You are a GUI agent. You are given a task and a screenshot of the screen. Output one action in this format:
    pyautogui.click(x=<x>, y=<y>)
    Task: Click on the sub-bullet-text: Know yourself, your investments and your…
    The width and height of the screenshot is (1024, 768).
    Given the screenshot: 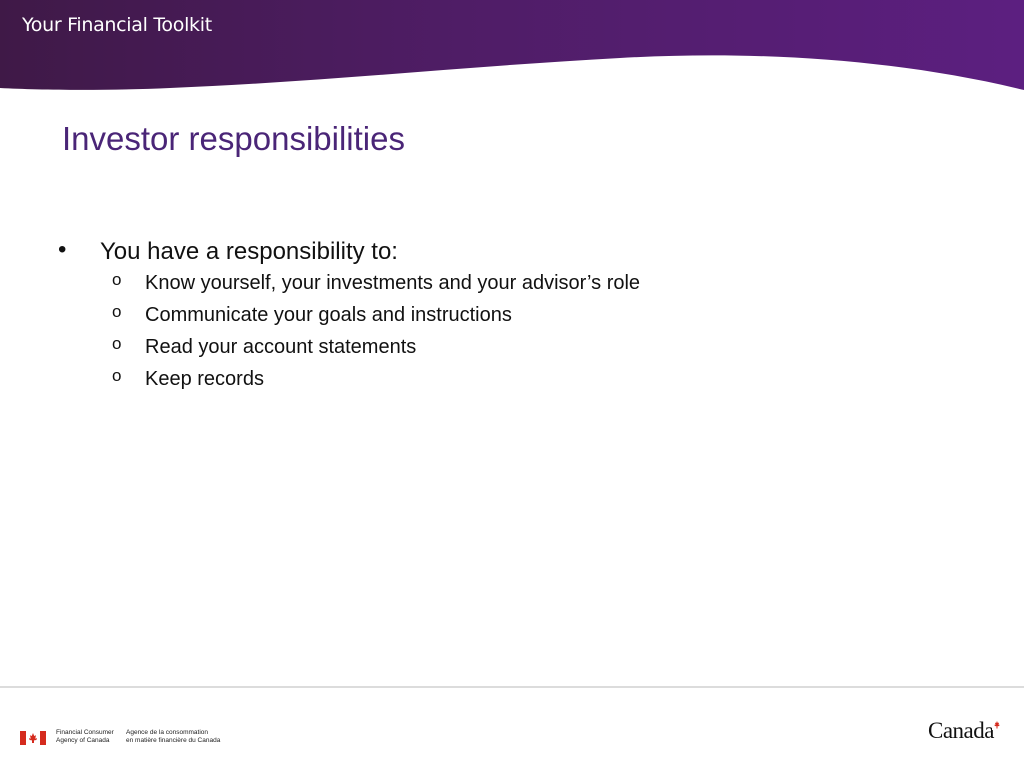 What is the action you would take?
    pyautogui.click(x=393, y=283)
    